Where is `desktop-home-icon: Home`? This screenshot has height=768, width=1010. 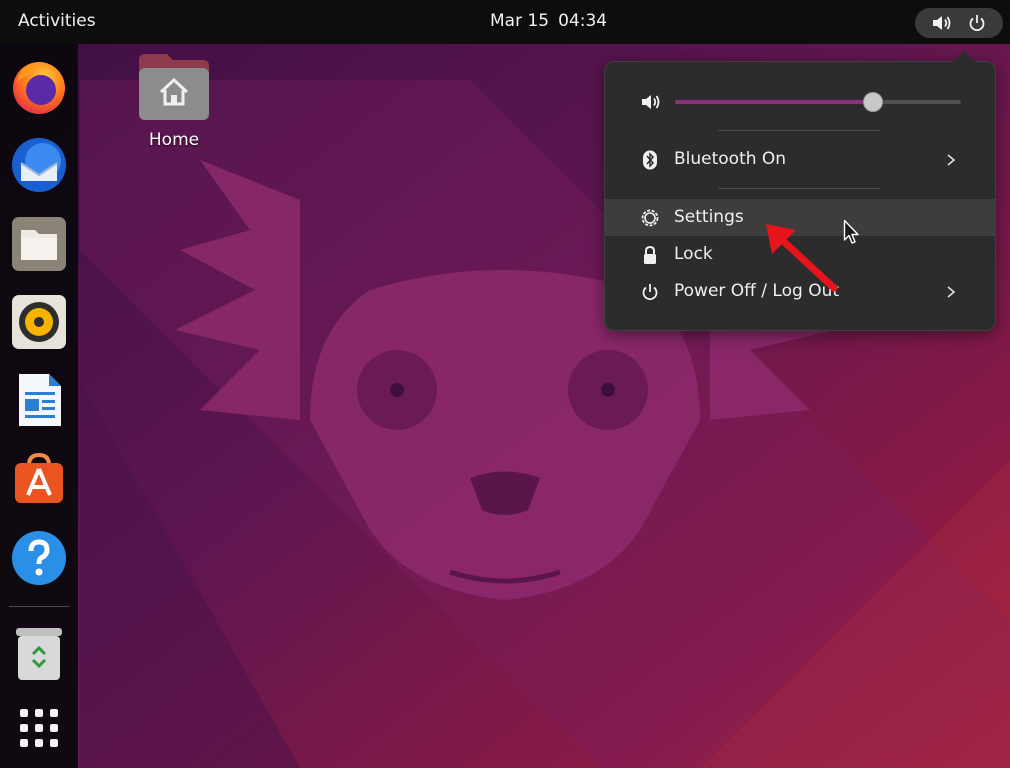 desktop-home-icon: Home is located at coordinates (174, 107).